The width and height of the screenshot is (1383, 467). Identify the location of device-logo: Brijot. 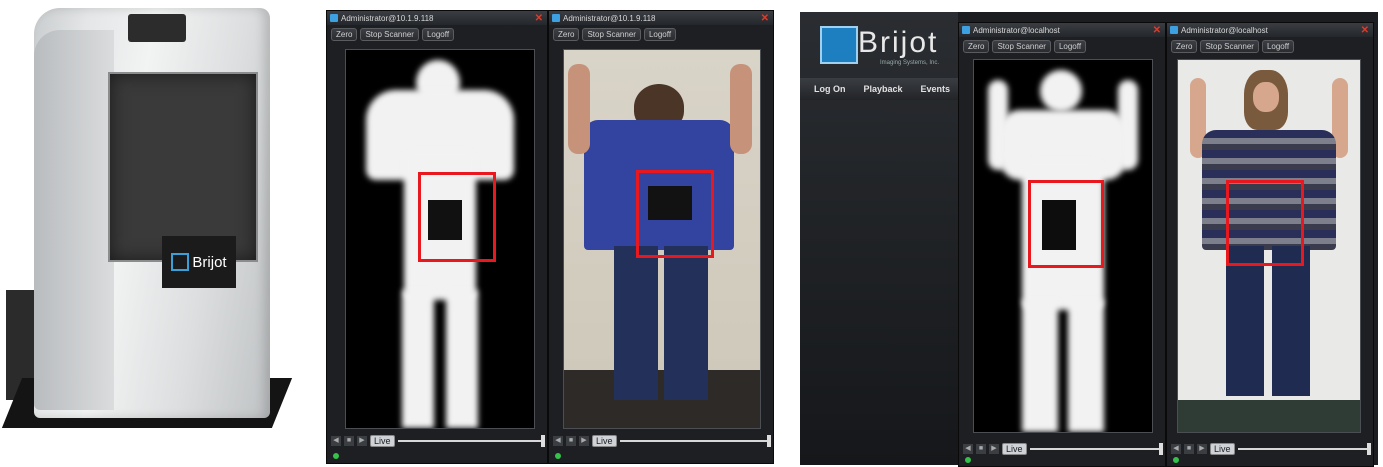
(199, 262).